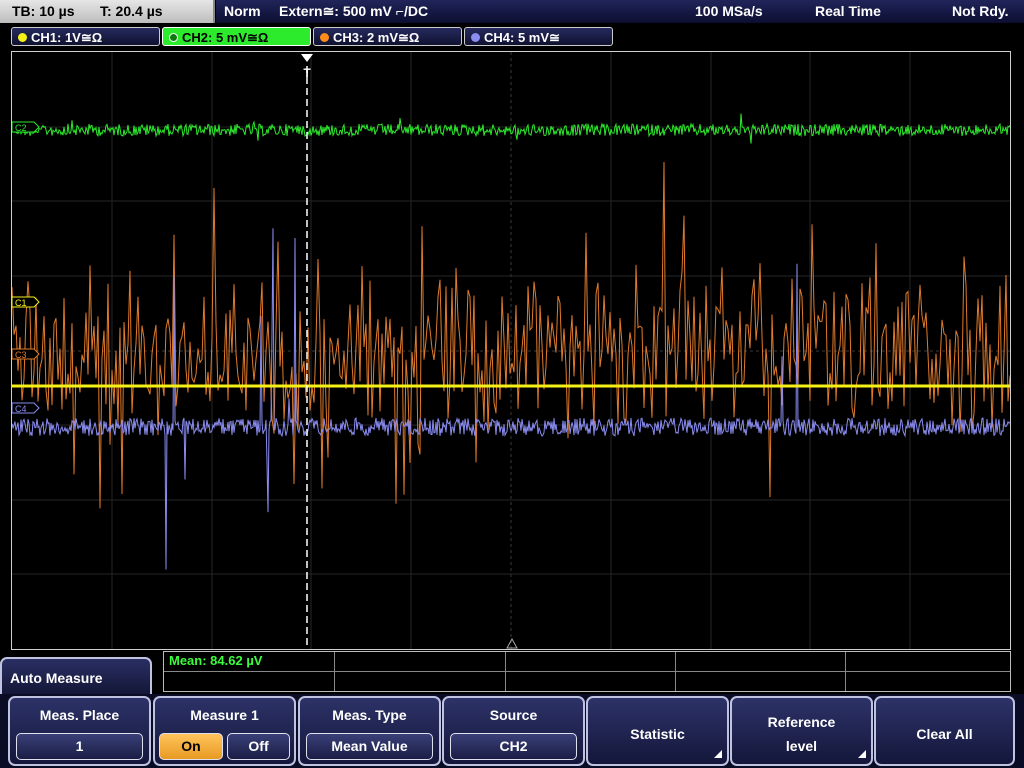  Describe the element at coordinates (79, 715) in the screenshot. I see `meas-place-label: Meas. Place` at that location.